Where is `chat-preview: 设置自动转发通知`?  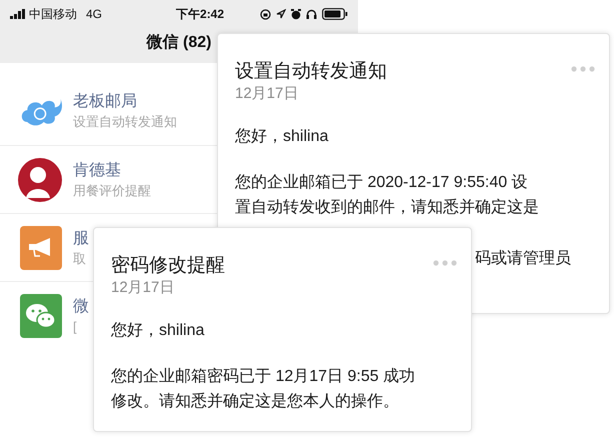
chat-preview: 设置自动转发通知 is located at coordinates (125, 122).